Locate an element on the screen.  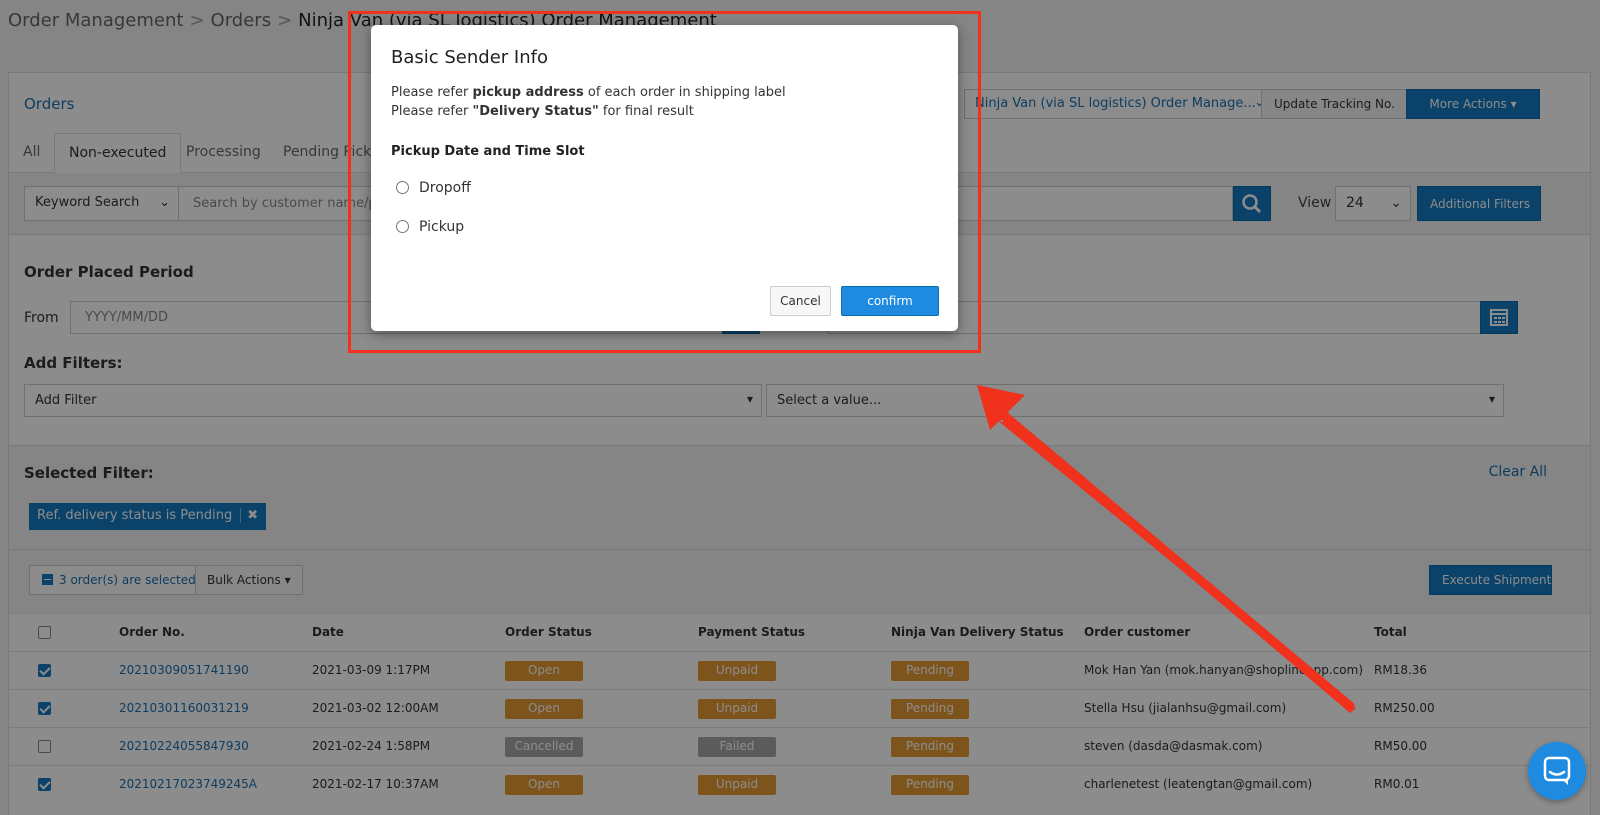
chat-launcher is located at coordinates (1557, 771).